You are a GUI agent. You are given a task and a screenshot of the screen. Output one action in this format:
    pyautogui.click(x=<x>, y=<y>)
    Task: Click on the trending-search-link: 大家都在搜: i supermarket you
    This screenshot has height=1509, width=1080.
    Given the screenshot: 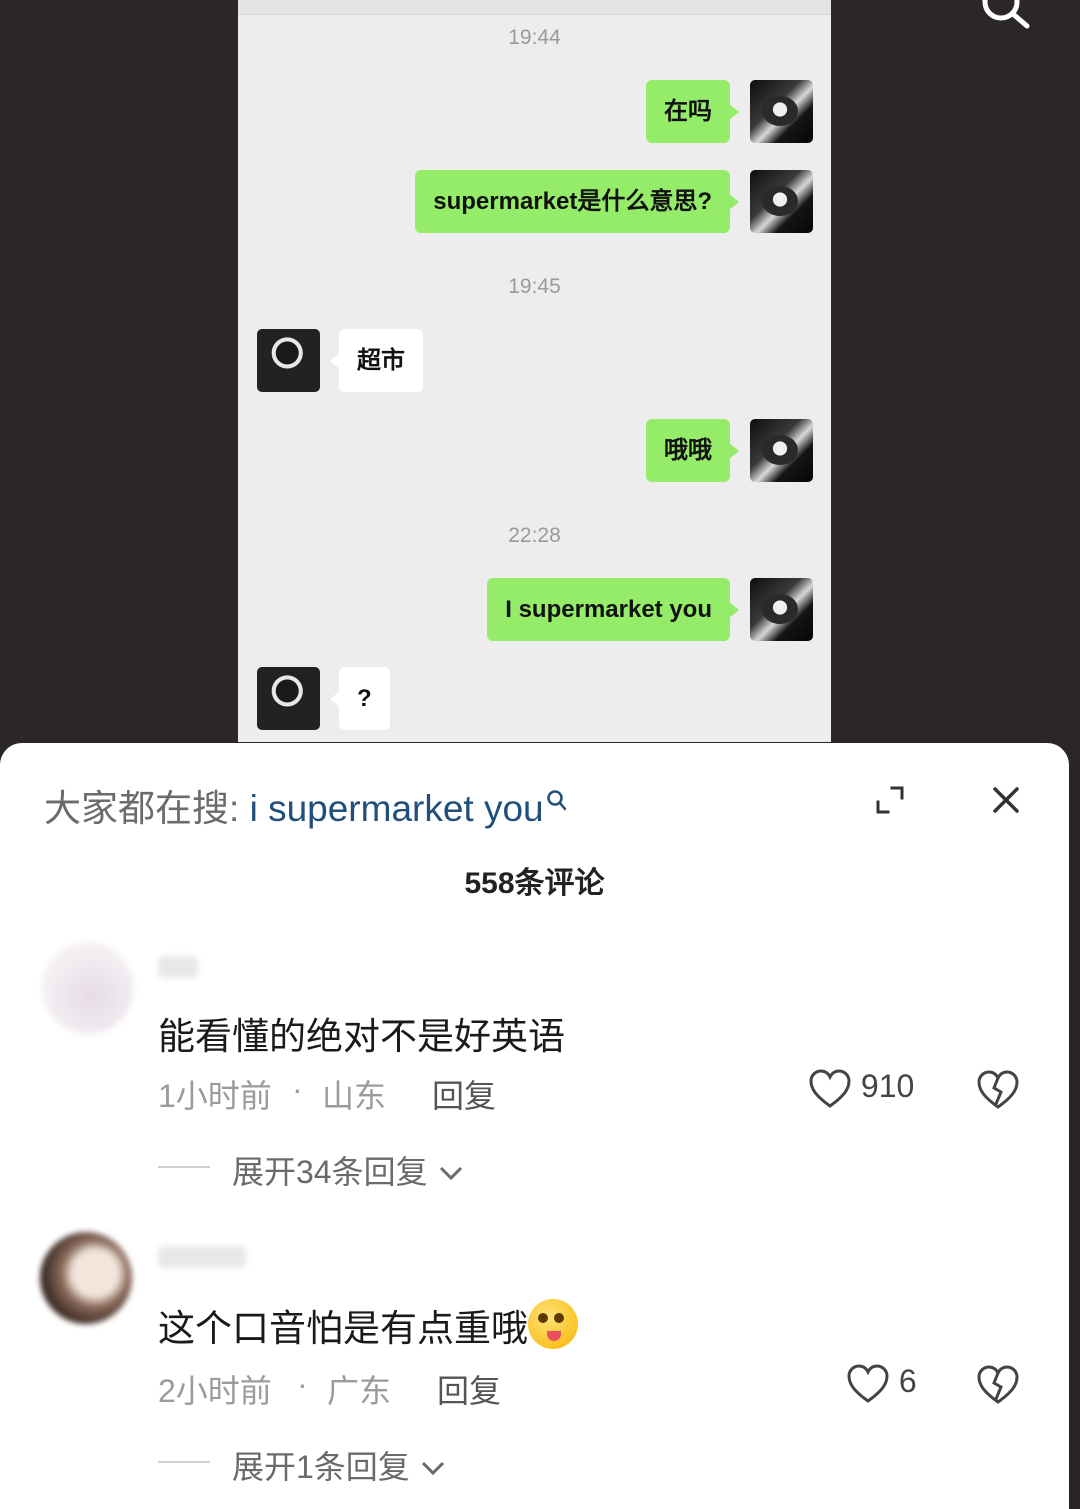 What is the action you would take?
    pyautogui.click(x=306, y=805)
    